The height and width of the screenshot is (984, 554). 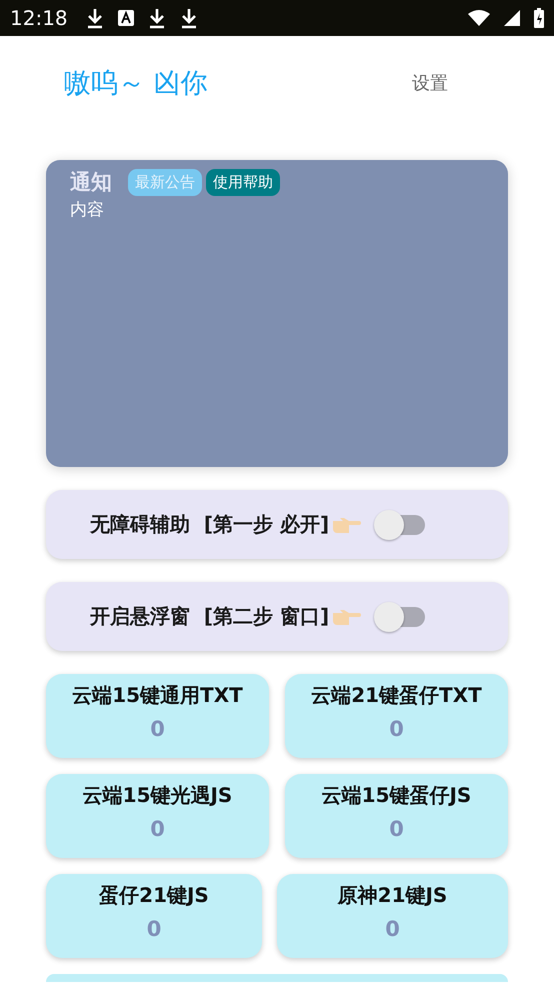 What do you see at coordinates (210, 524) in the screenshot?
I see `toggle-label: 无障碍辅助 [第一步 必开]` at bounding box center [210, 524].